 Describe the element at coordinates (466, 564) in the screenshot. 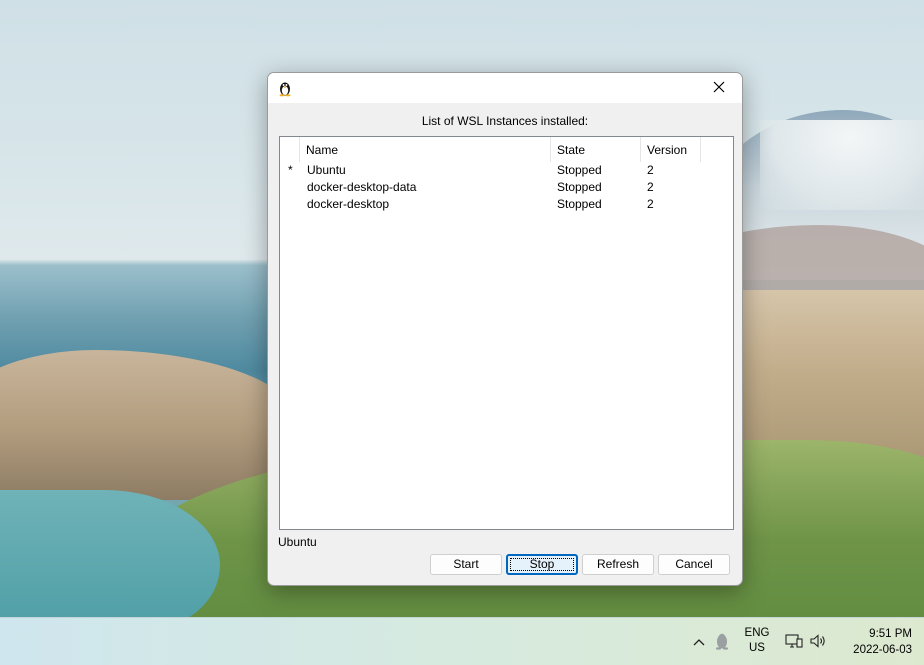

I see `start-button: Start` at that location.